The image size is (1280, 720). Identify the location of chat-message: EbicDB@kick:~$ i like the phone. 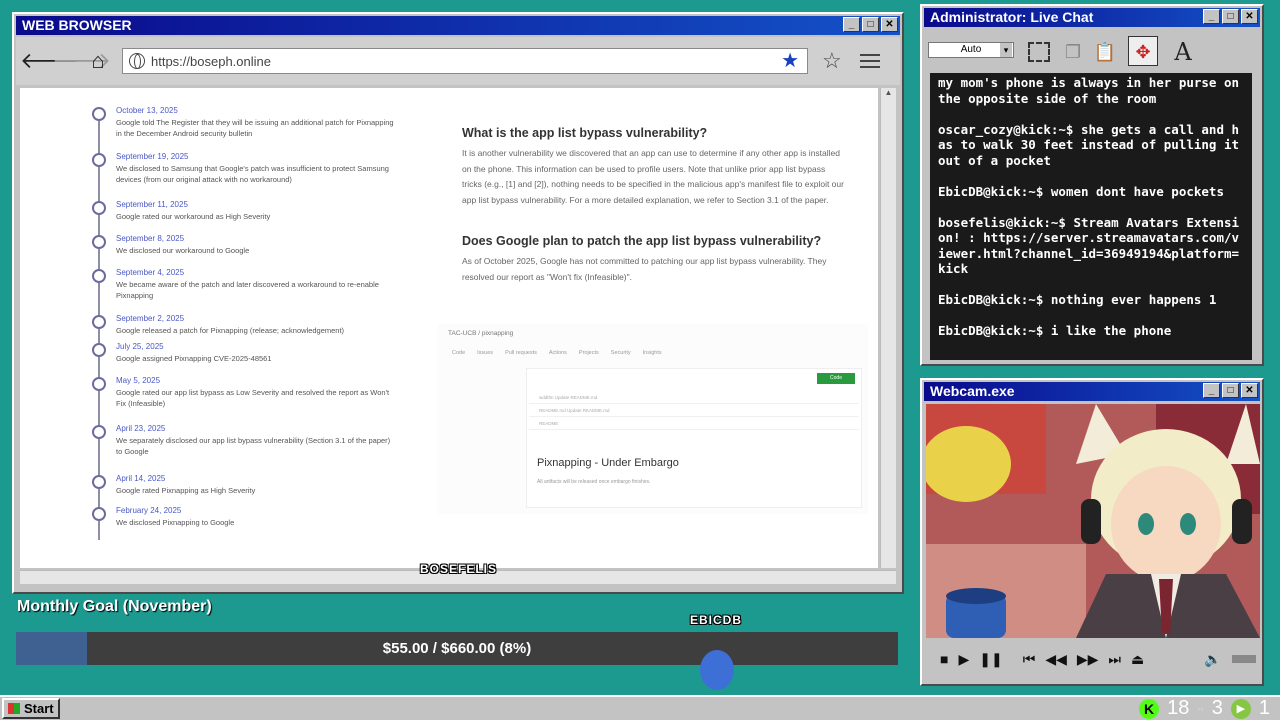
(1092, 331).